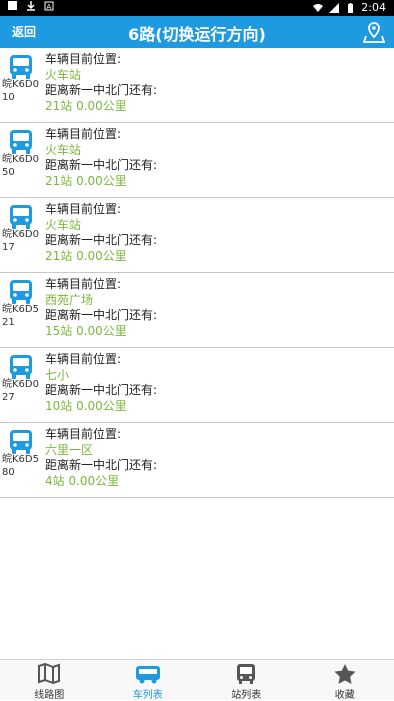 Image resolution: width=394 pixels, height=701 pixels. I want to click on vehicle-info: 车辆目前位置:西苑广场距离新一中北门还有:15站 0.00公里, so click(101, 308).